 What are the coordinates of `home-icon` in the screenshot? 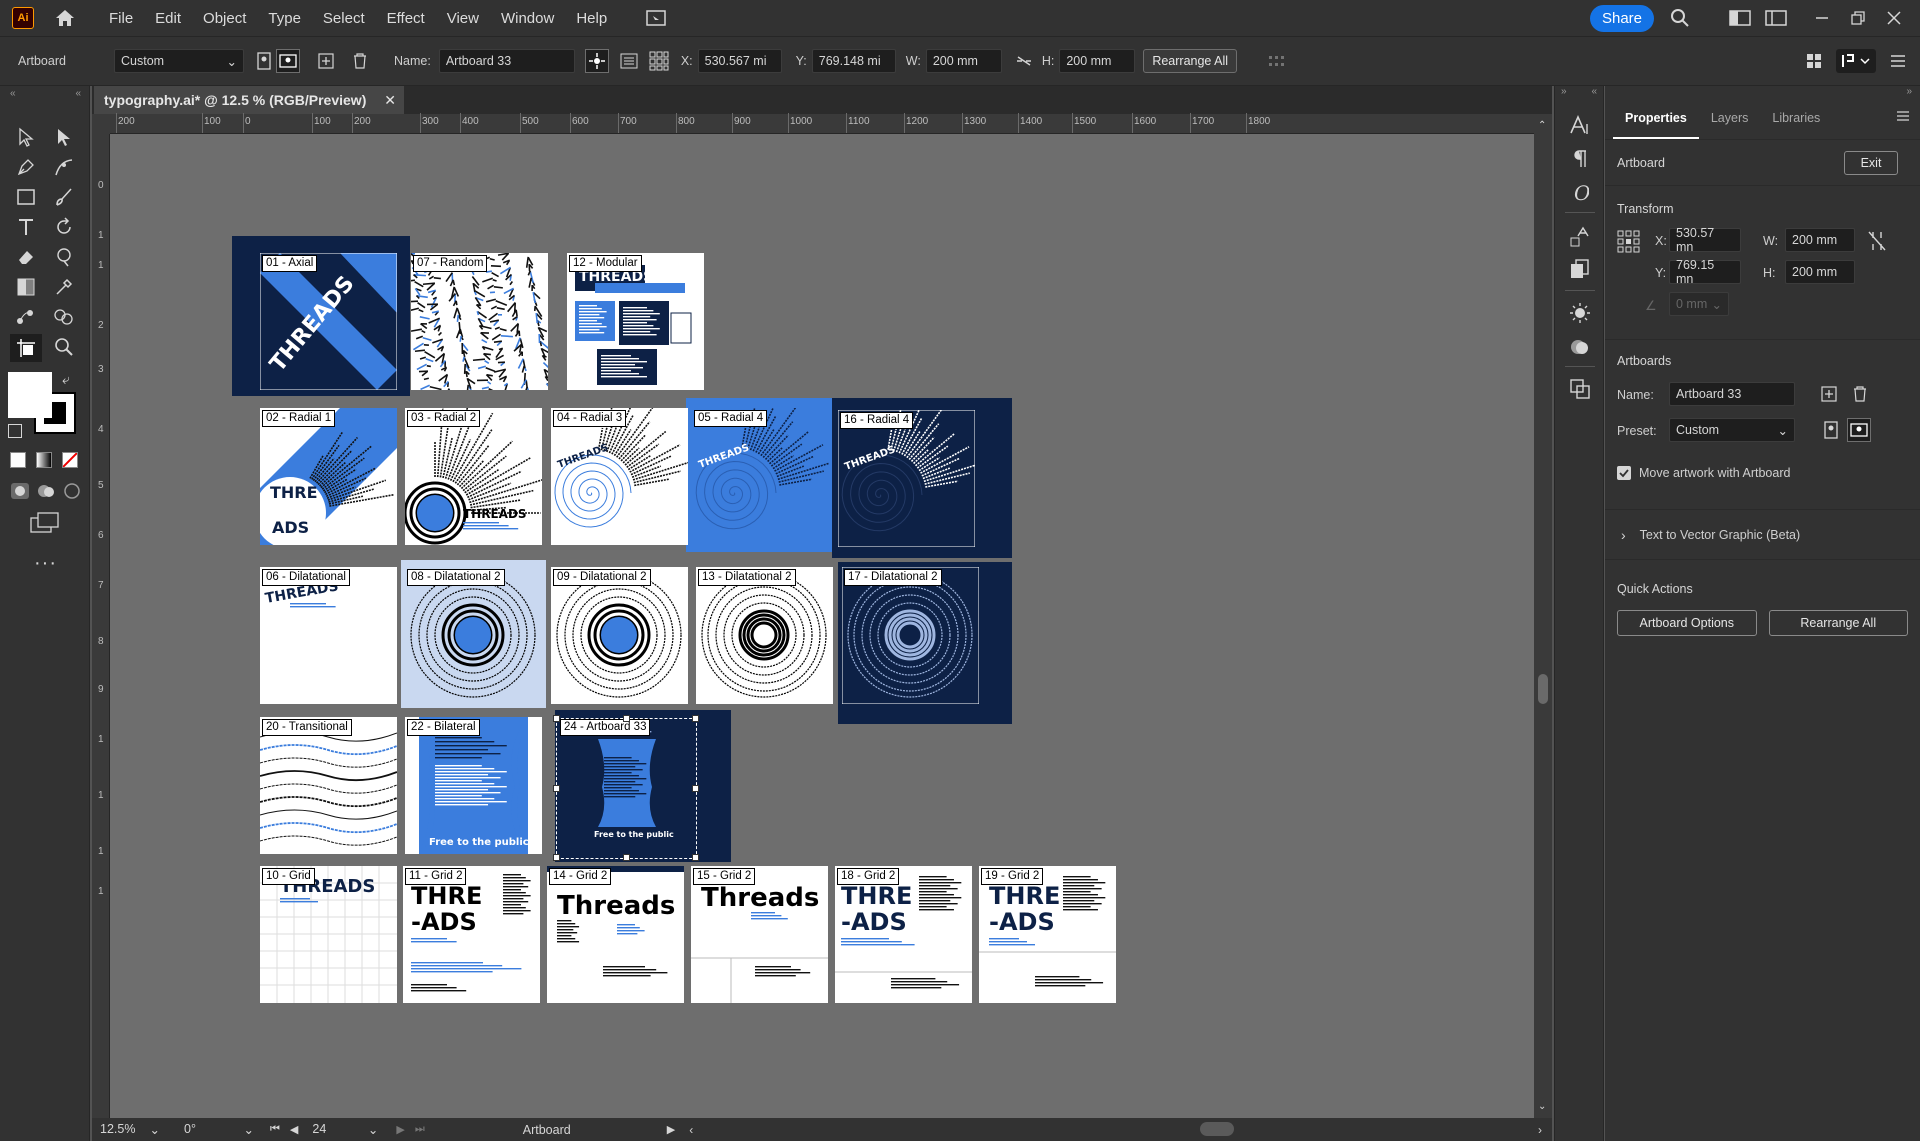 It's located at (65, 18).